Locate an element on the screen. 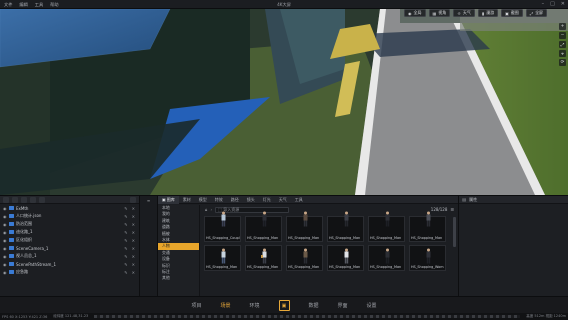  layer-icon is located at coordinates (11, 224).